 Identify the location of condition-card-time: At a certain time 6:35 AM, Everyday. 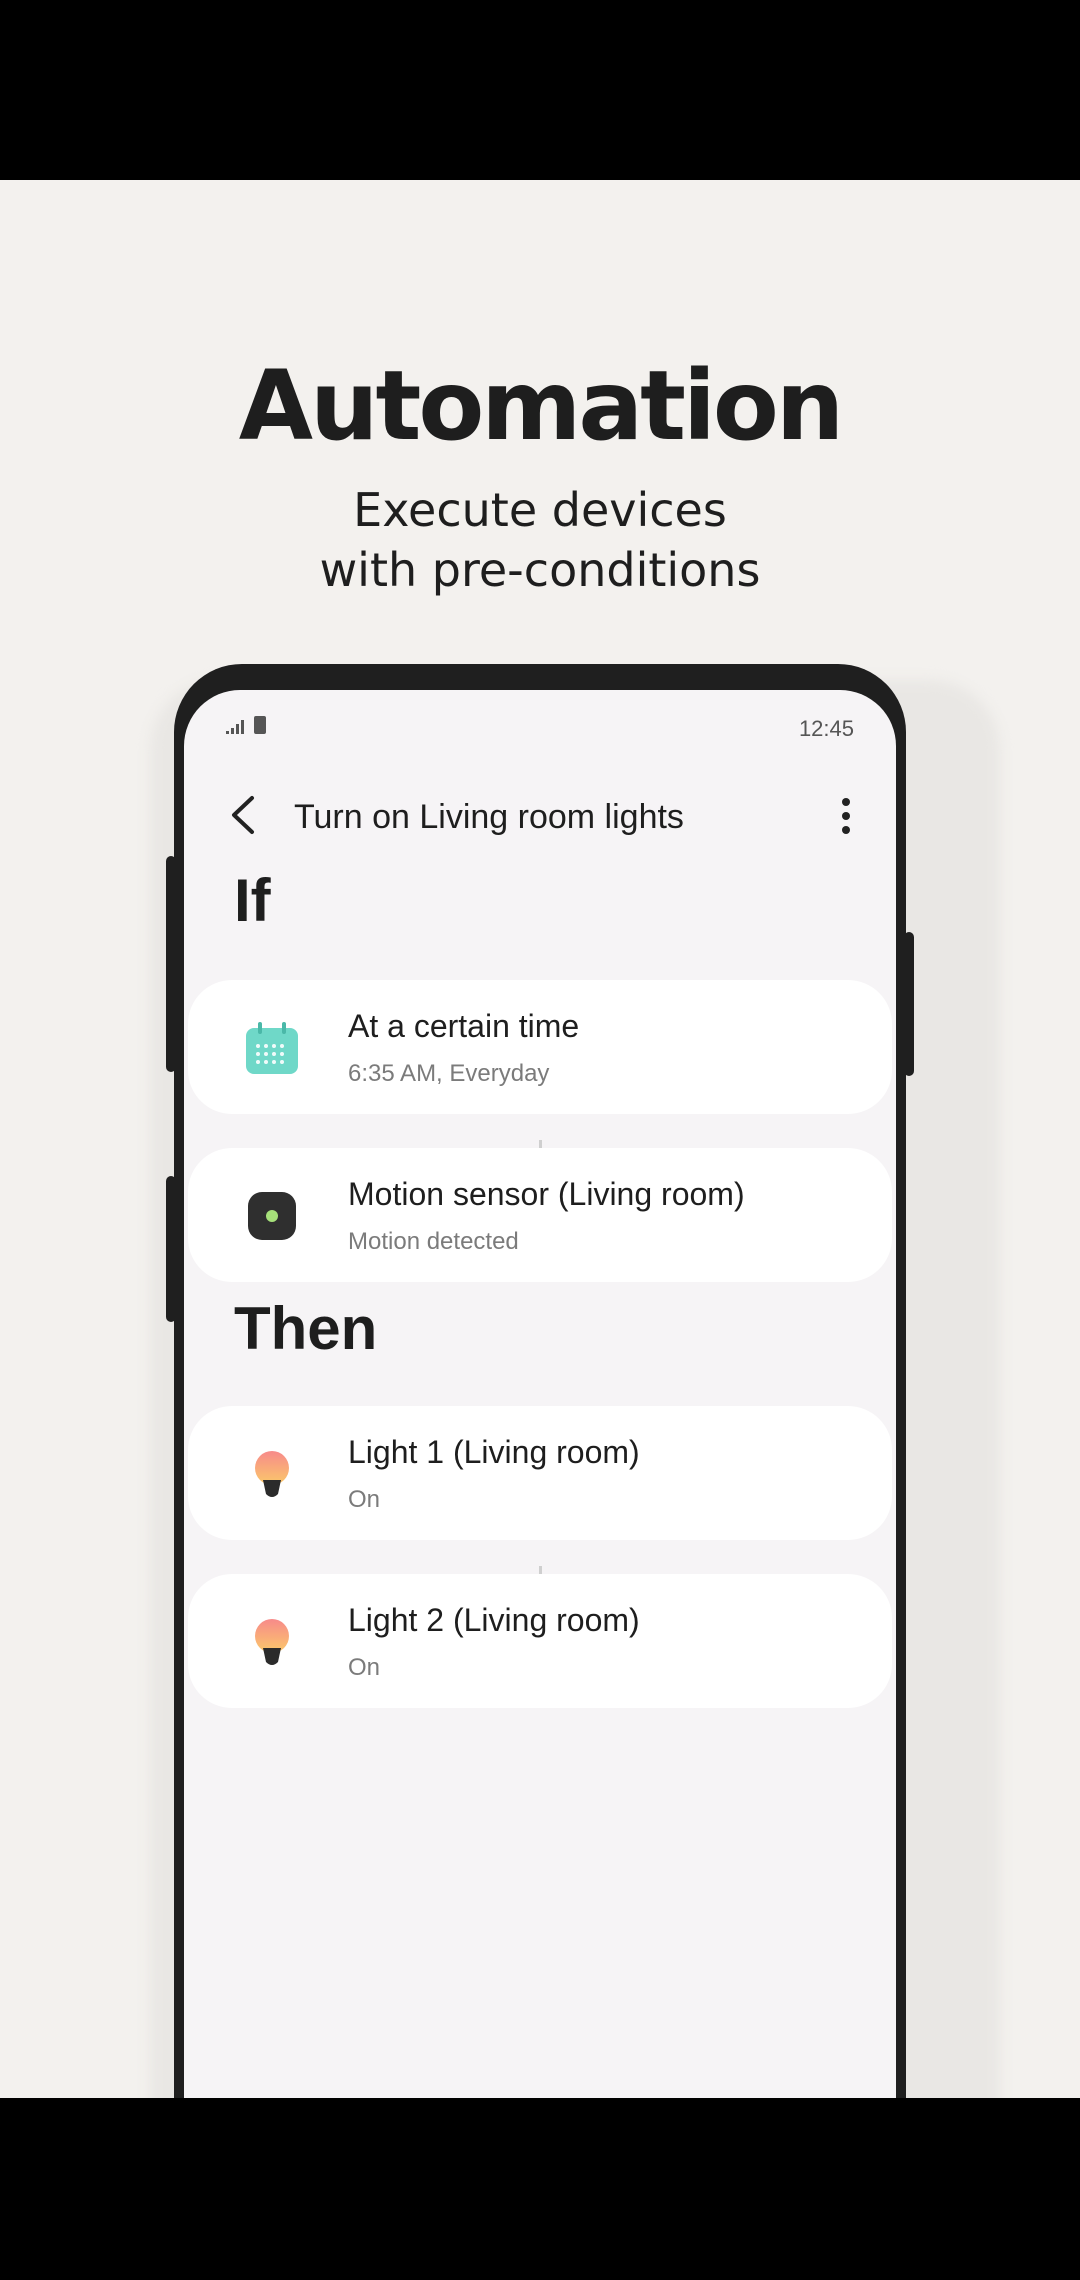
(540, 1047).